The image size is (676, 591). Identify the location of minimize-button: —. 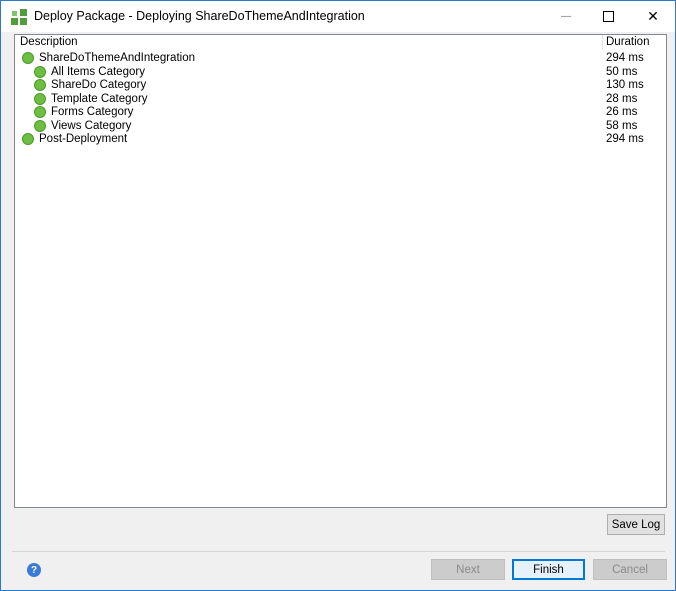
(566, 16).